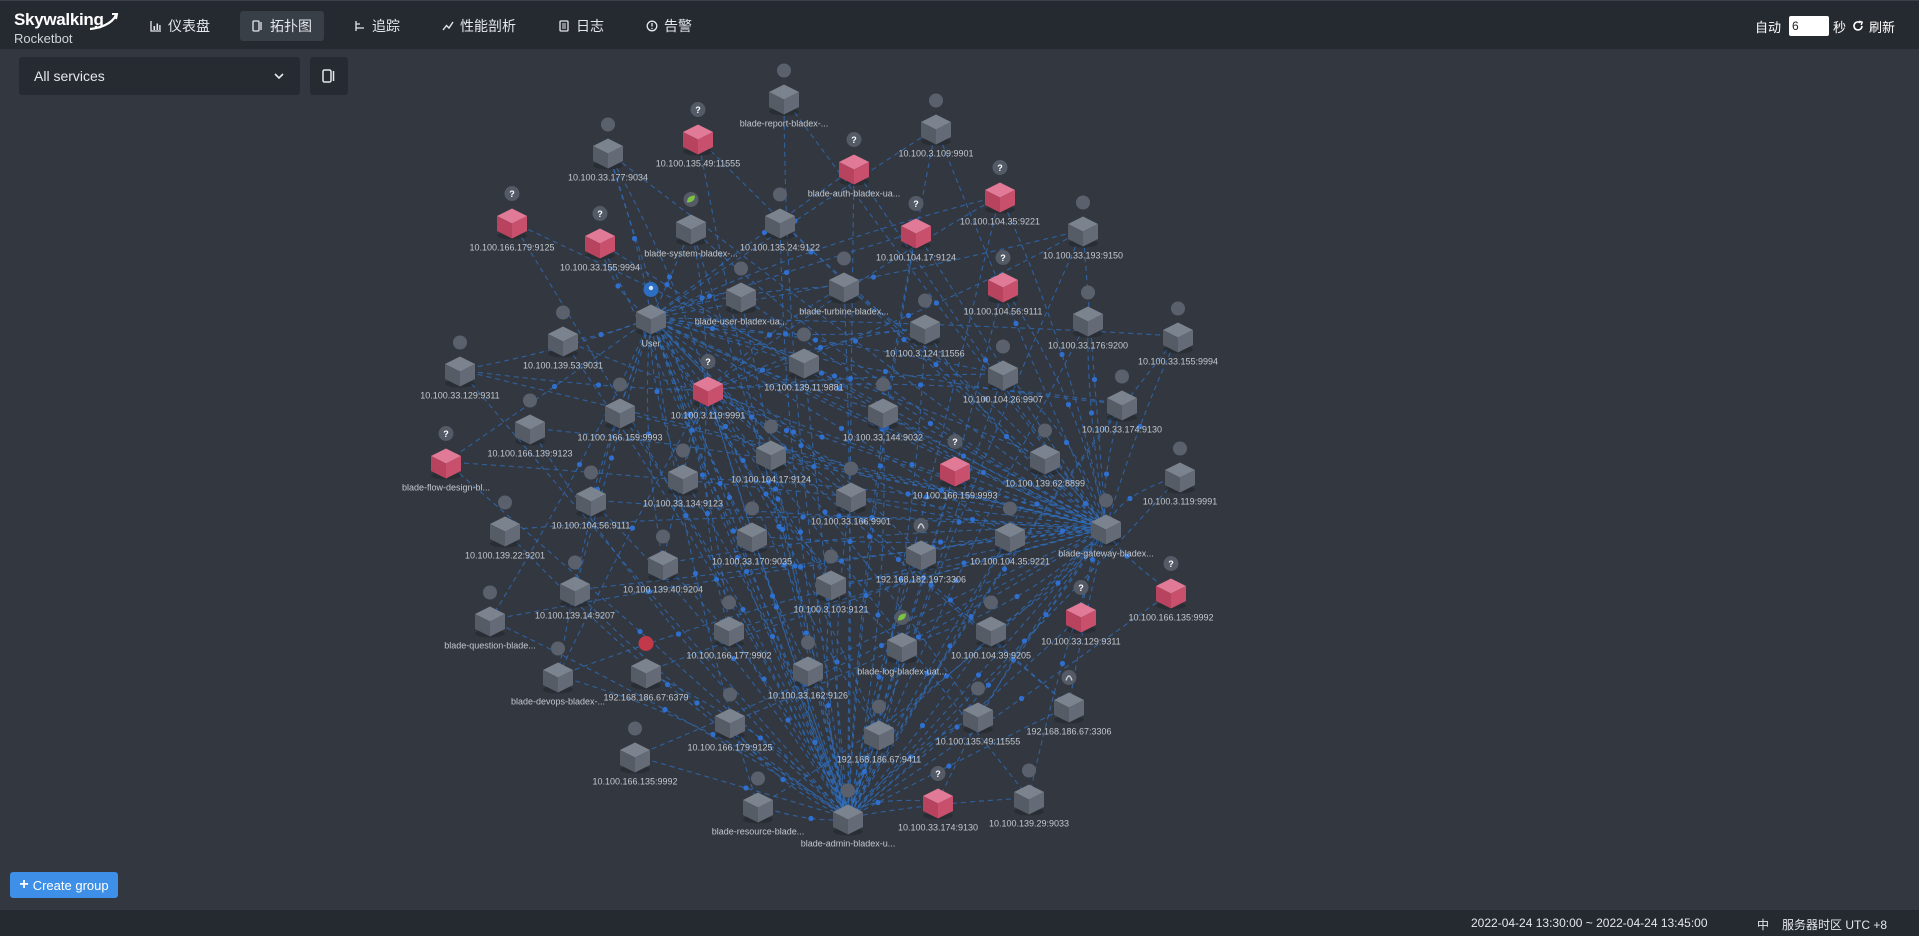 The height and width of the screenshot is (936, 1919). I want to click on topology-node: 10.100.166.179:9125, so click(730, 720).